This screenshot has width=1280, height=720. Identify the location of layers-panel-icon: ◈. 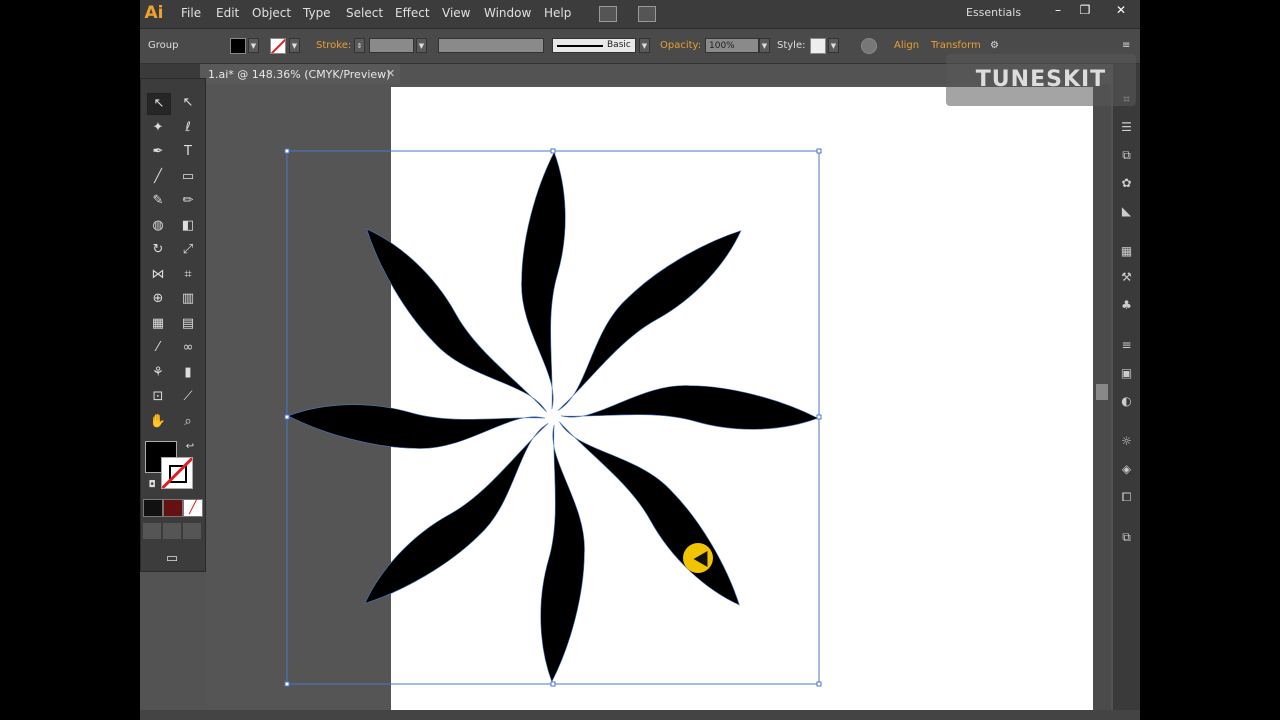
(1126, 469).